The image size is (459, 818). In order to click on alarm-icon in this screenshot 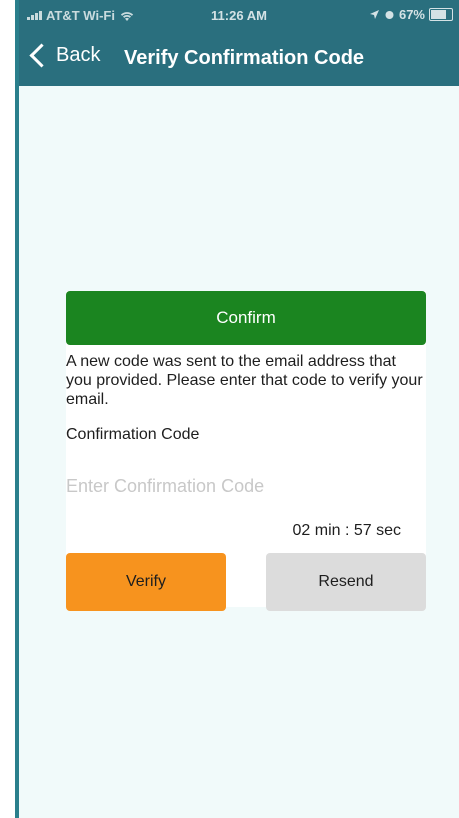, I will do `click(389, 15)`.